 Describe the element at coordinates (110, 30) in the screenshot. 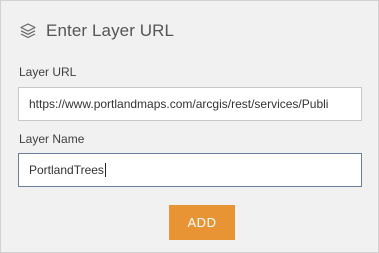

I see `panel-title: Enter Layer URL` at that location.